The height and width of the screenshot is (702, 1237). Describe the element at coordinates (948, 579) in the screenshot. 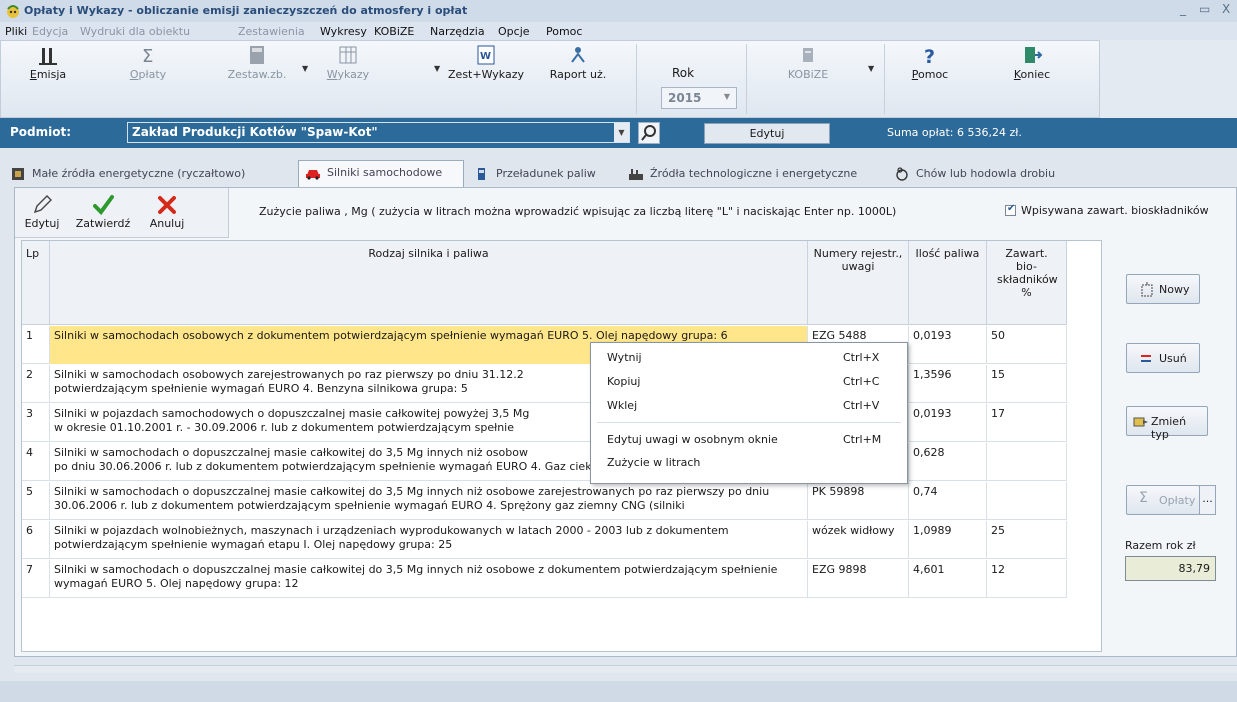

I see `cell-ilosc: 4,601` at that location.